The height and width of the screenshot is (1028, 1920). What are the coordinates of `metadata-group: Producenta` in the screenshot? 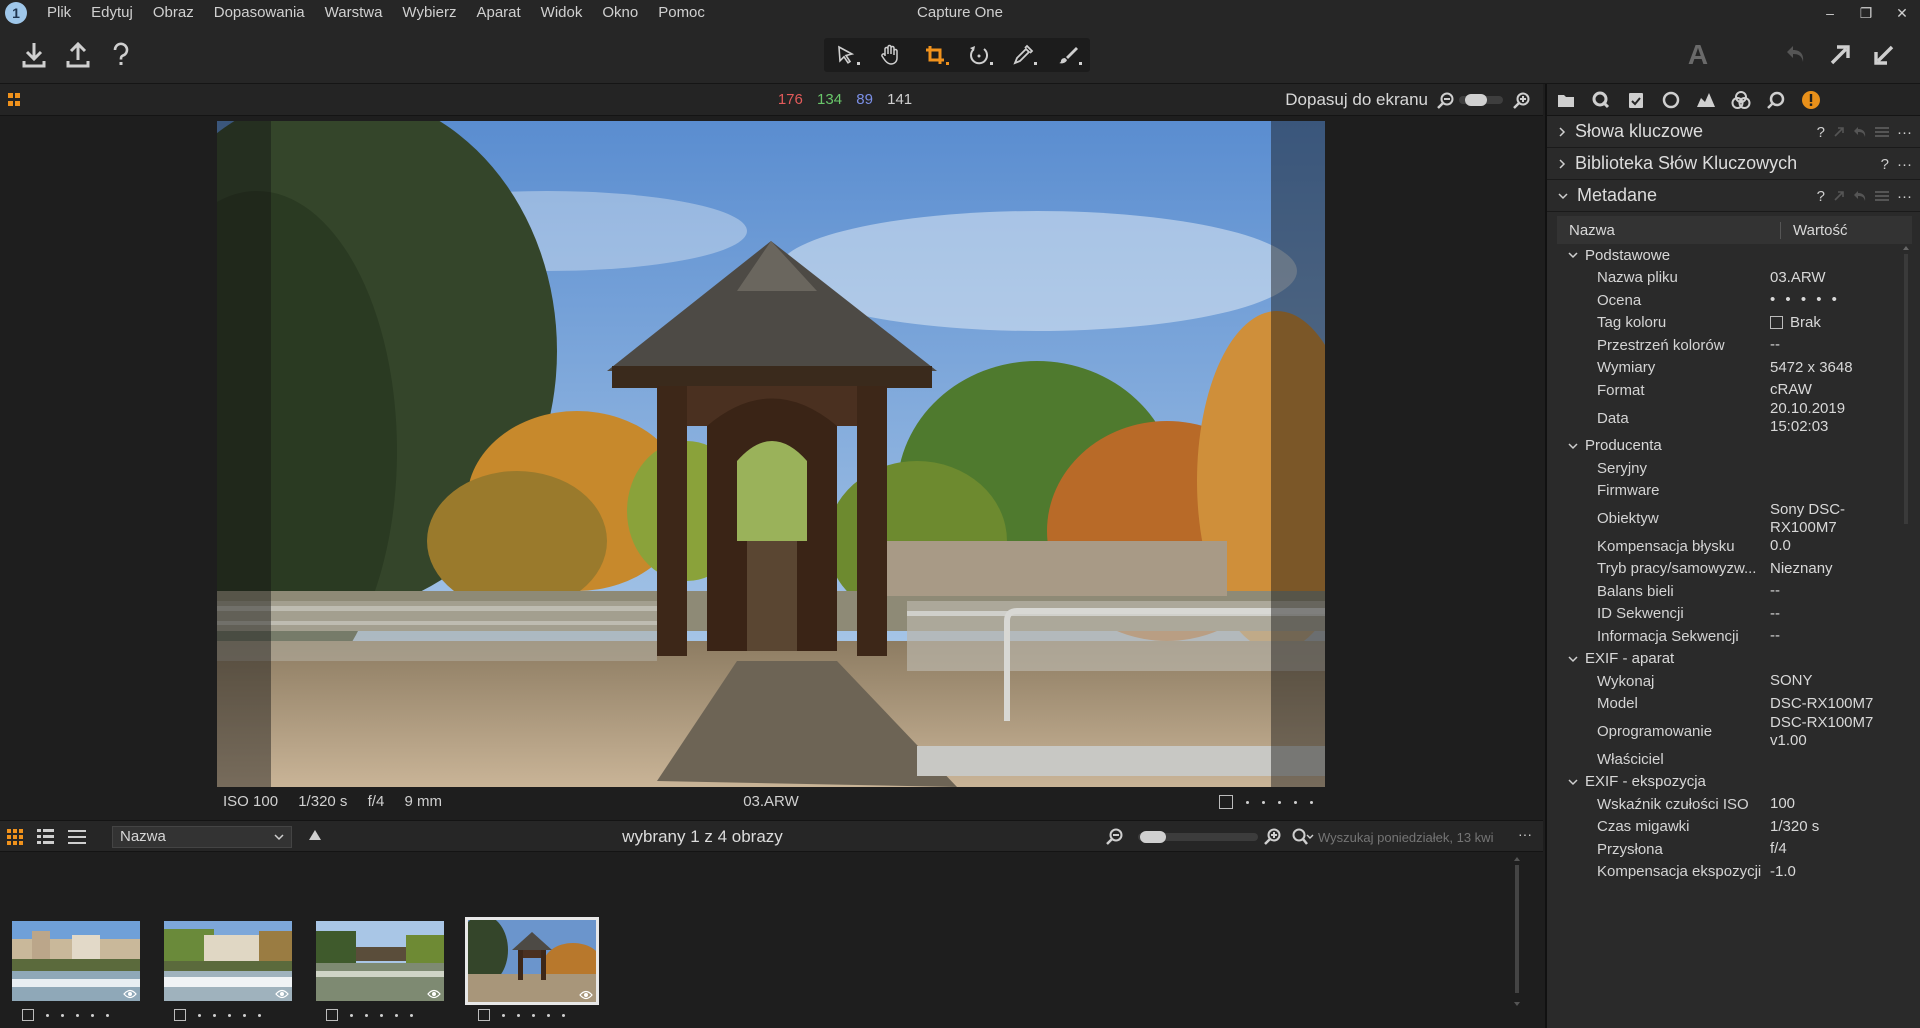 It's located at (1734, 446).